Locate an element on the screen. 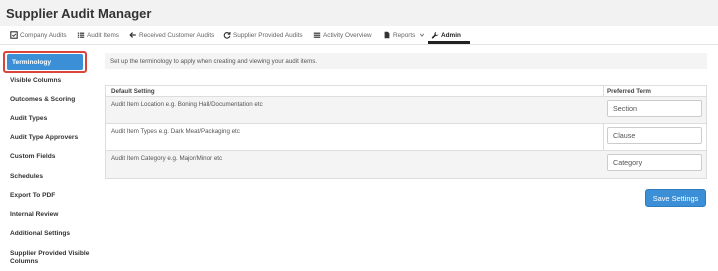 This screenshot has width=718, height=271. nav-active-indicator is located at coordinates (449, 42).